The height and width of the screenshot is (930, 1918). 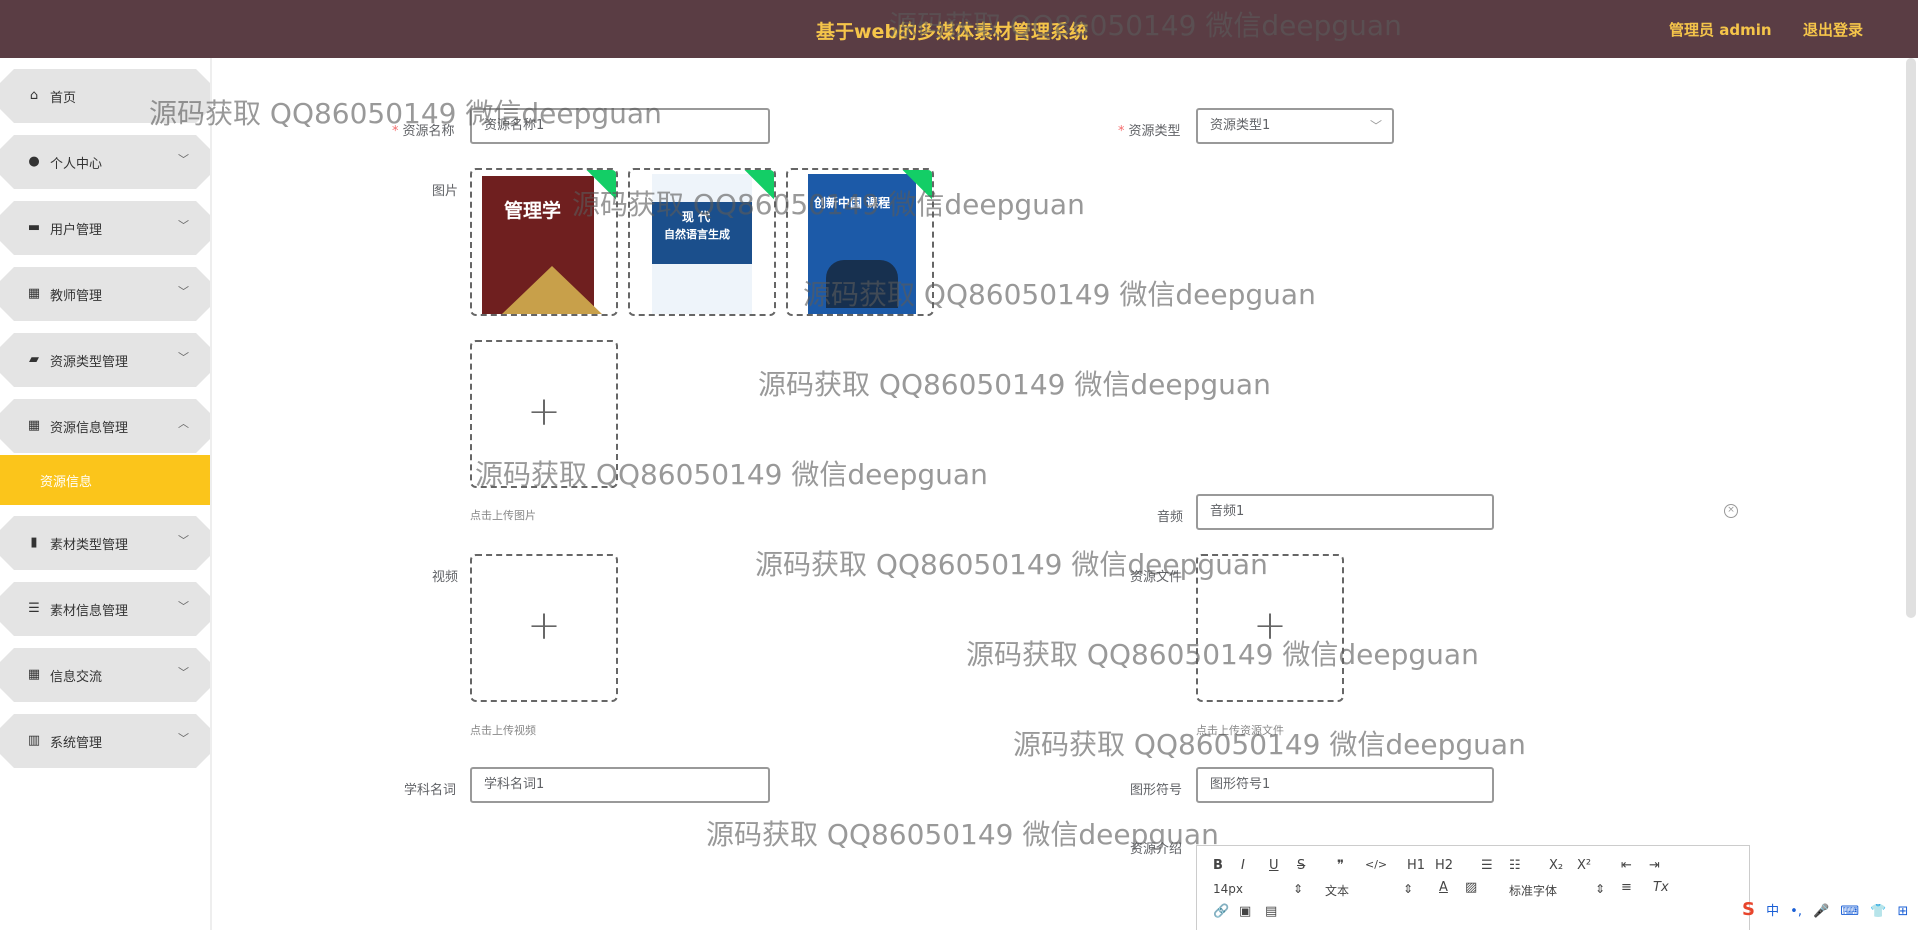 What do you see at coordinates (1444, 865) in the screenshot?
I see `h2-button: H2` at bounding box center [1444, 865].